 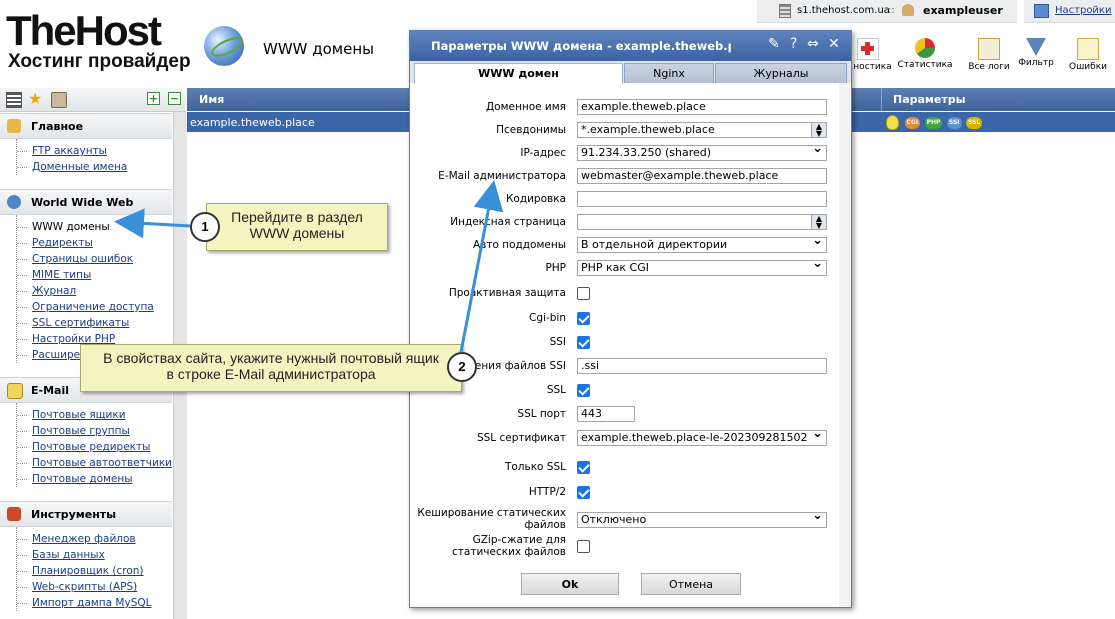 What do you see at coordinates (818, 222) in the screenshot?
I see `index-spin-icon: ▲ ▼` at bounding box center [818, 222].